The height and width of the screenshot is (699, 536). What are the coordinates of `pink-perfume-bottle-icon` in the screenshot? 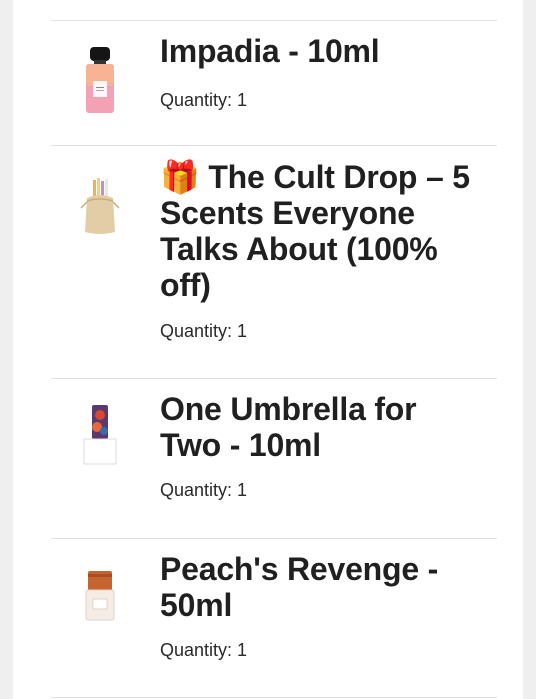 It's located at (100, 80).